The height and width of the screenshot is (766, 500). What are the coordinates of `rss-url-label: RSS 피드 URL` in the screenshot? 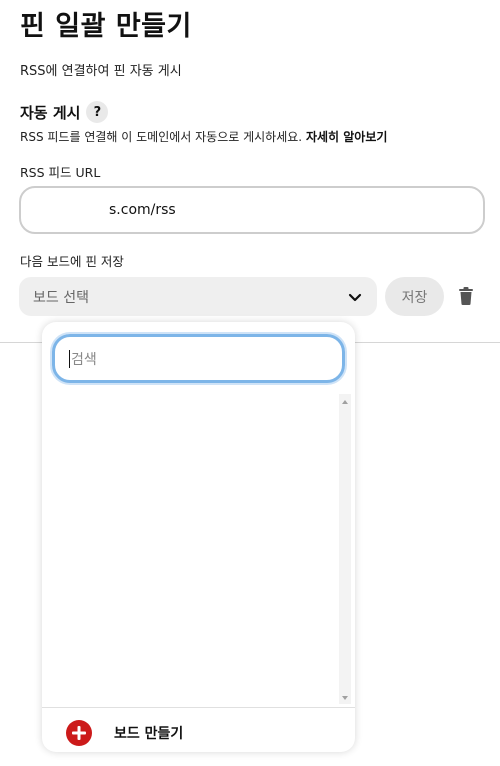 It's located at (60, 172).